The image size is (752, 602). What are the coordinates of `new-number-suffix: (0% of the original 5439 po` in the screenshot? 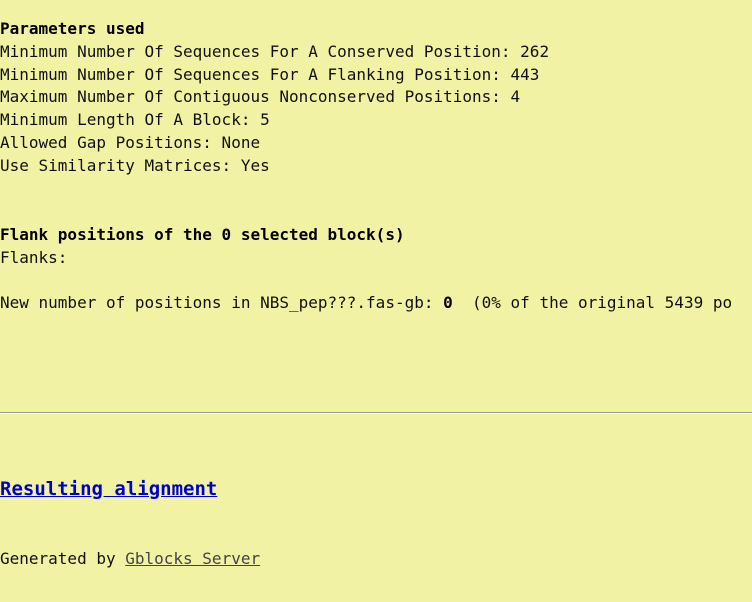 It's located at (592, 302).